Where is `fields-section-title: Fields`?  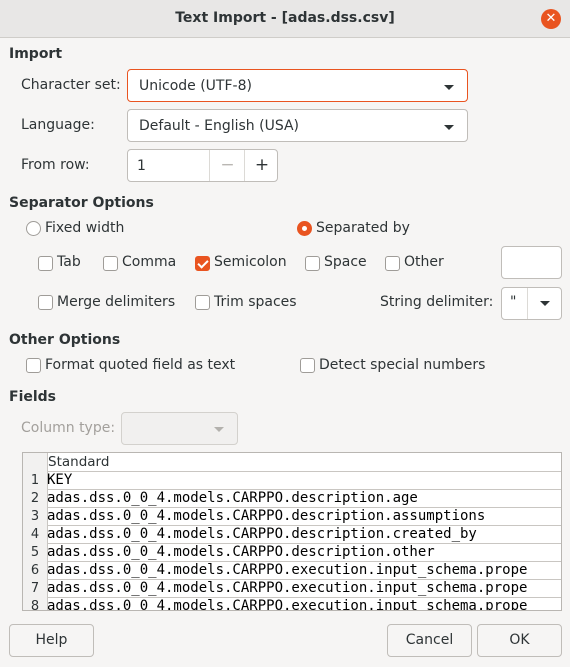
fields-section-title: Fields is located at coordinates (33, 397).